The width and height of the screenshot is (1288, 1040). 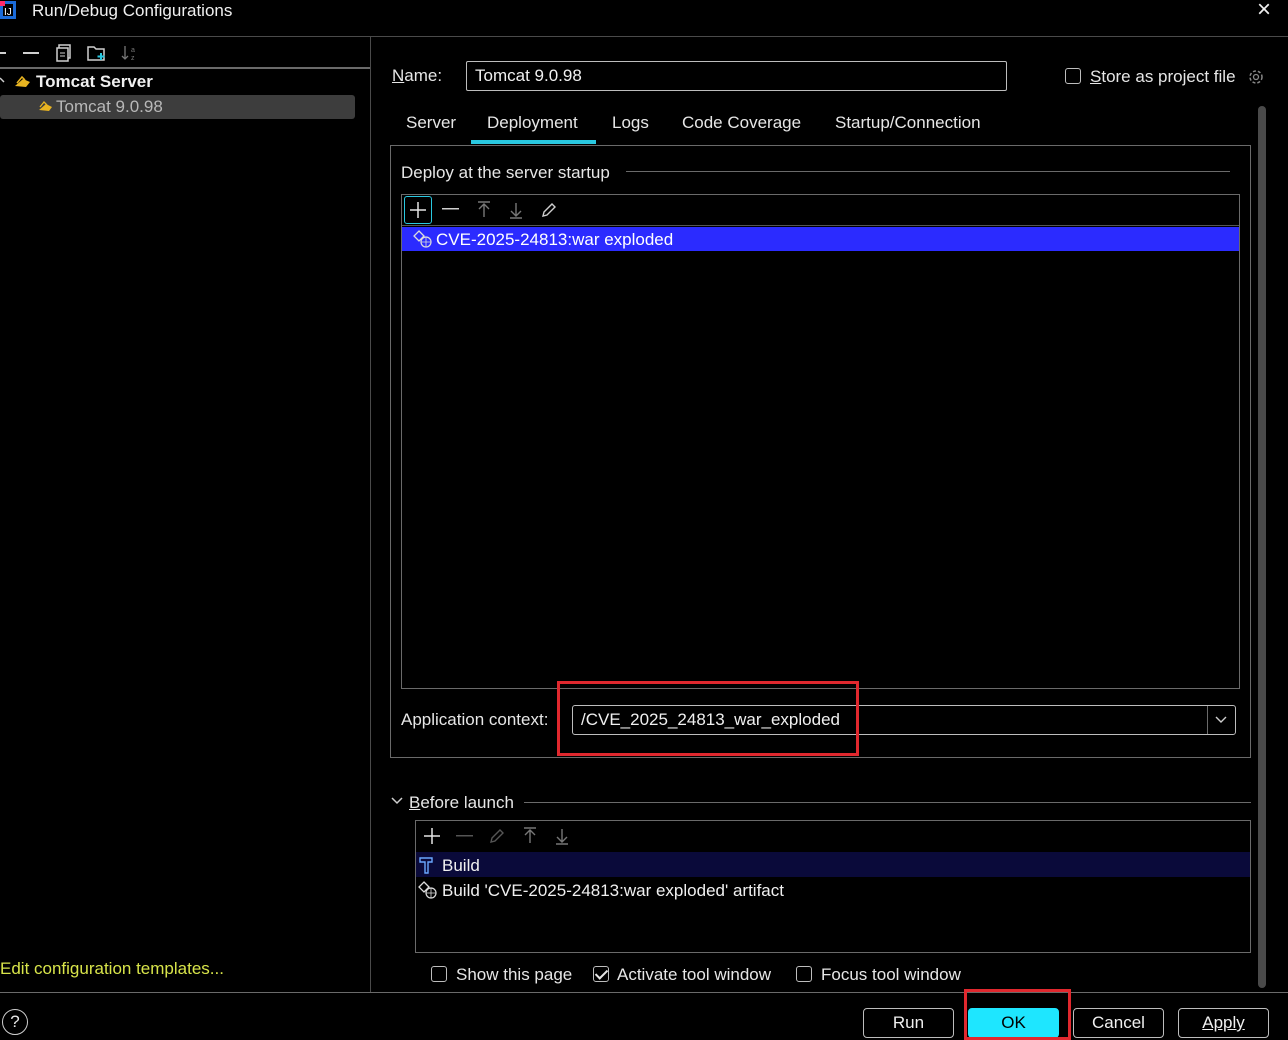 I want to click on bottom-divider, so click(x=644, y=992).